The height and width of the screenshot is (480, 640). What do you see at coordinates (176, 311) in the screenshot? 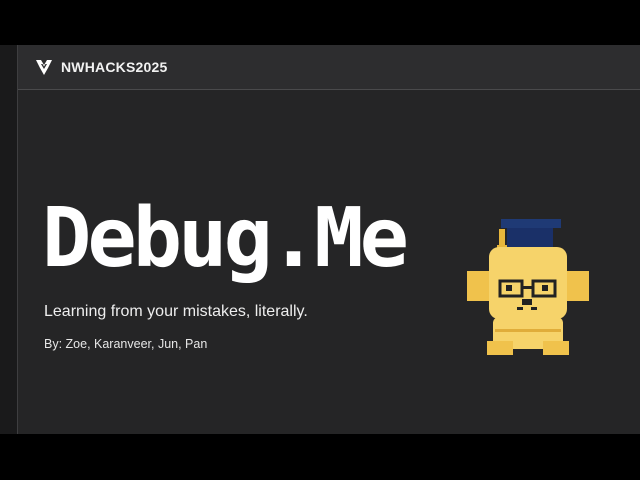
I see `page-subtitle: Learning from your mistakes, literally.` at bounding box center [176, 311].